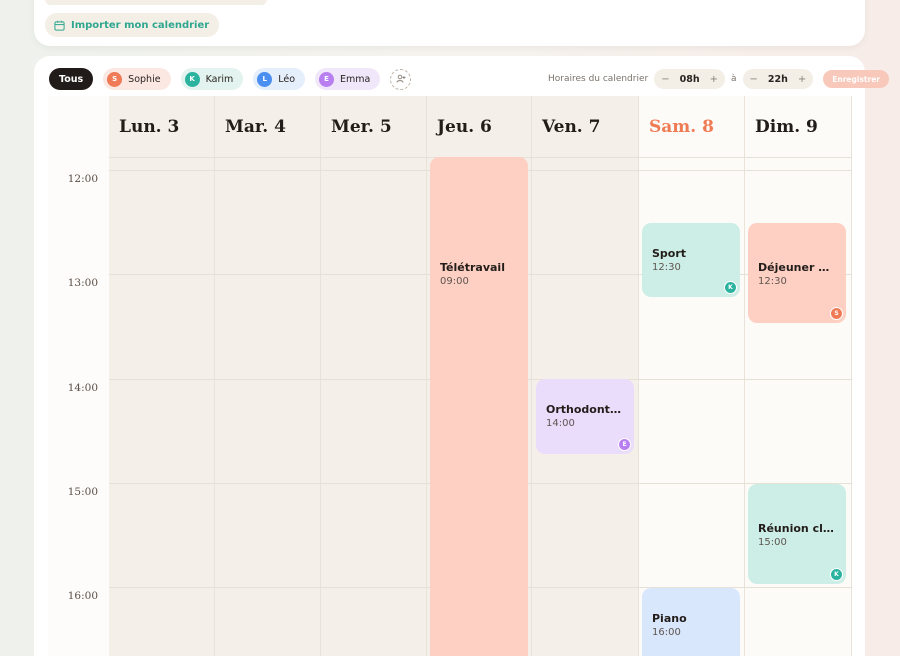 This screenshot has height=656, width=900. What do you see at coordinates (82, 387) in the screenshot?
I see `time-label: 14:00` at bounding box center [82, 387].